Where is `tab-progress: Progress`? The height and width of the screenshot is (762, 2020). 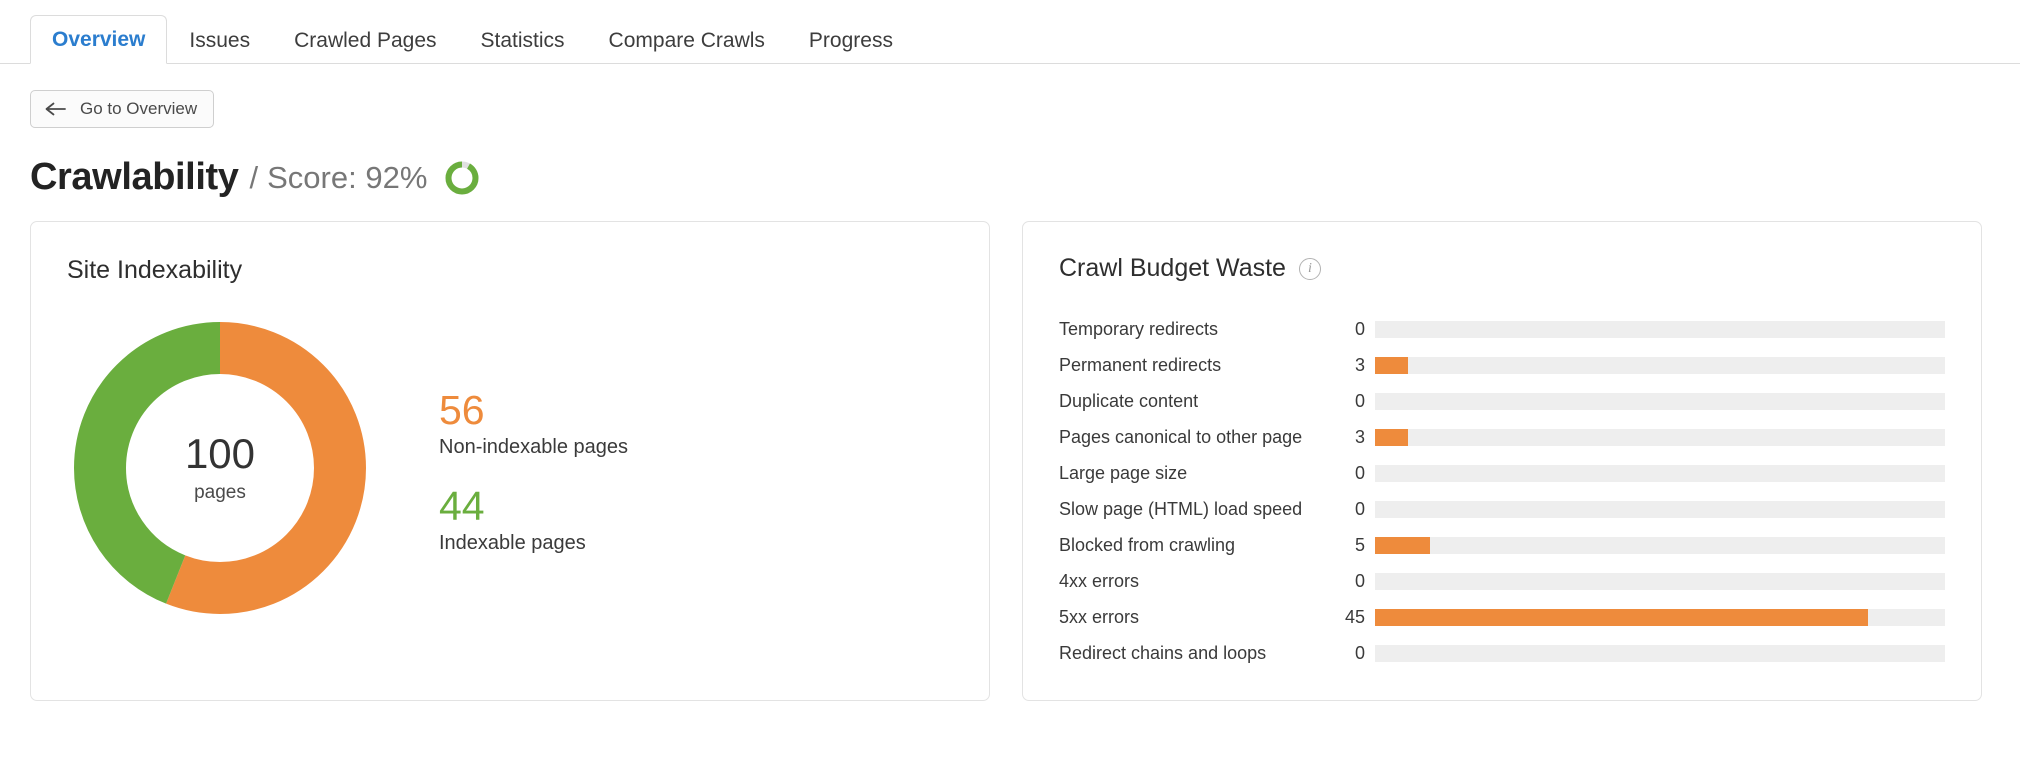
tab-progress: Progress is located at coordinates (851, 40).